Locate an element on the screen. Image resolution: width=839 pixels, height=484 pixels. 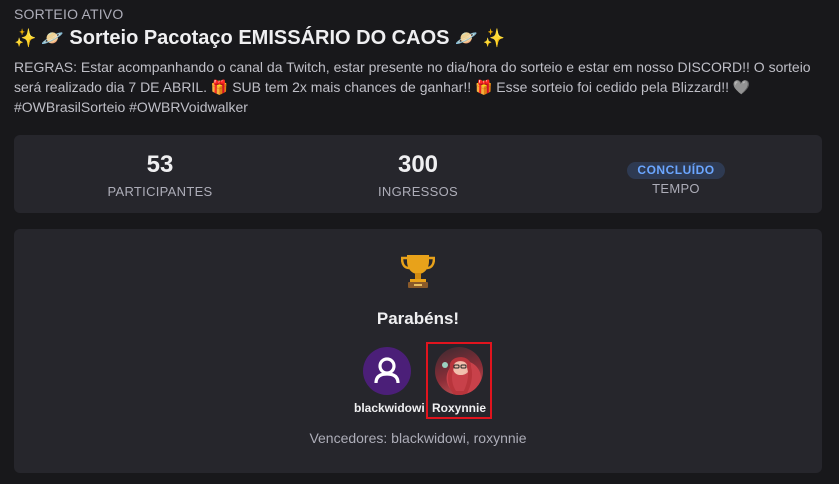
stat-participants: 53 PARTICIPANTES is located at coordinates (160, 174).